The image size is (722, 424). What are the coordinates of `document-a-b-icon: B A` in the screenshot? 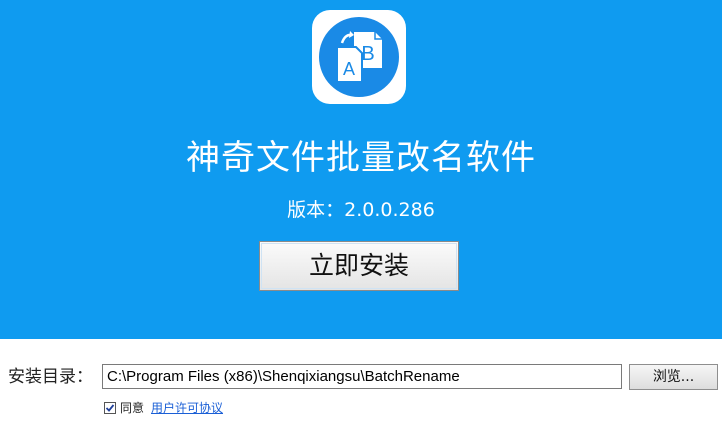 It's located at (359, 57).